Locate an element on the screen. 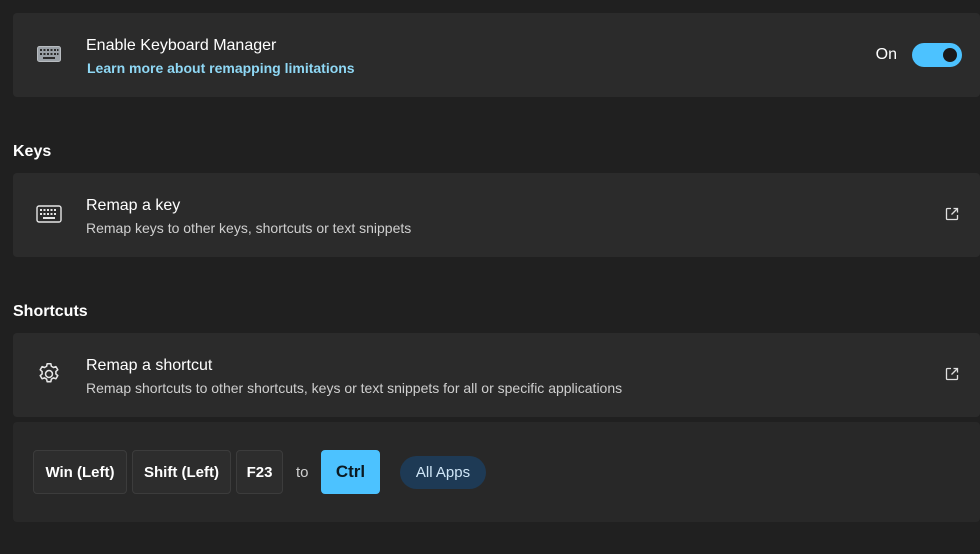 Image resolution: width=980 pixels, height=554 pixels. keycap-to: Ctrl is located at coordinates (350, 472).